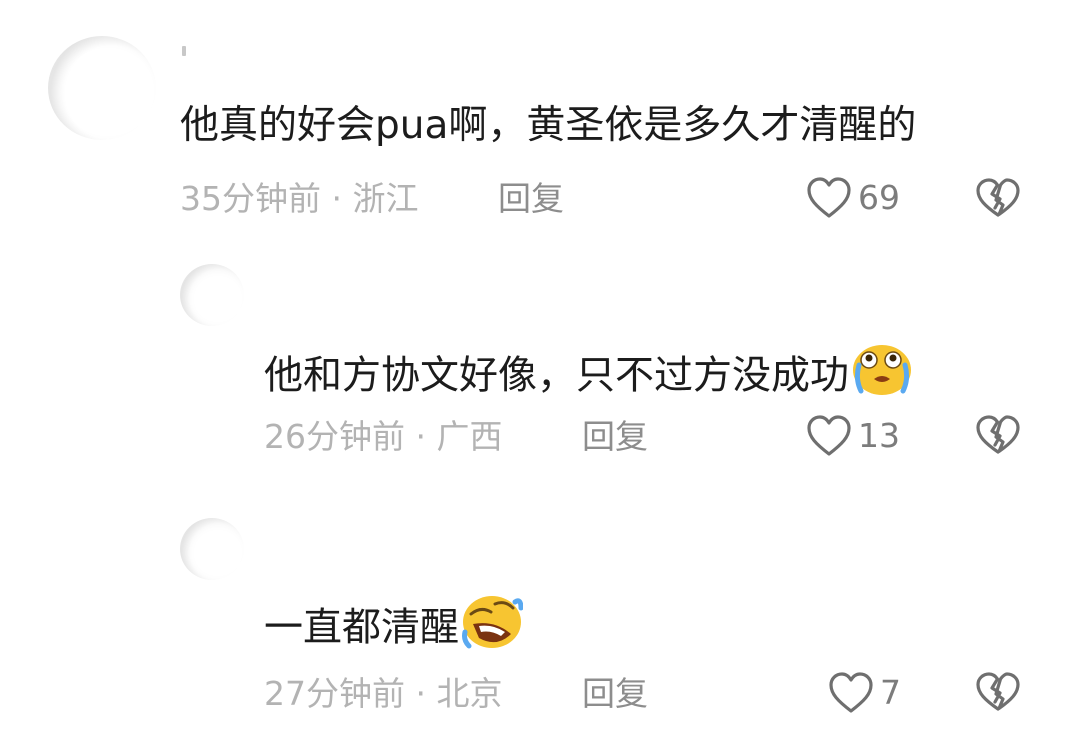 Image resolution: width=1080 pixels, height=736 pixels. Describe the element at coordinates (299, 198) in the screenshot. I see `comment-meta: 35分钟前 · 浙江` at that location.